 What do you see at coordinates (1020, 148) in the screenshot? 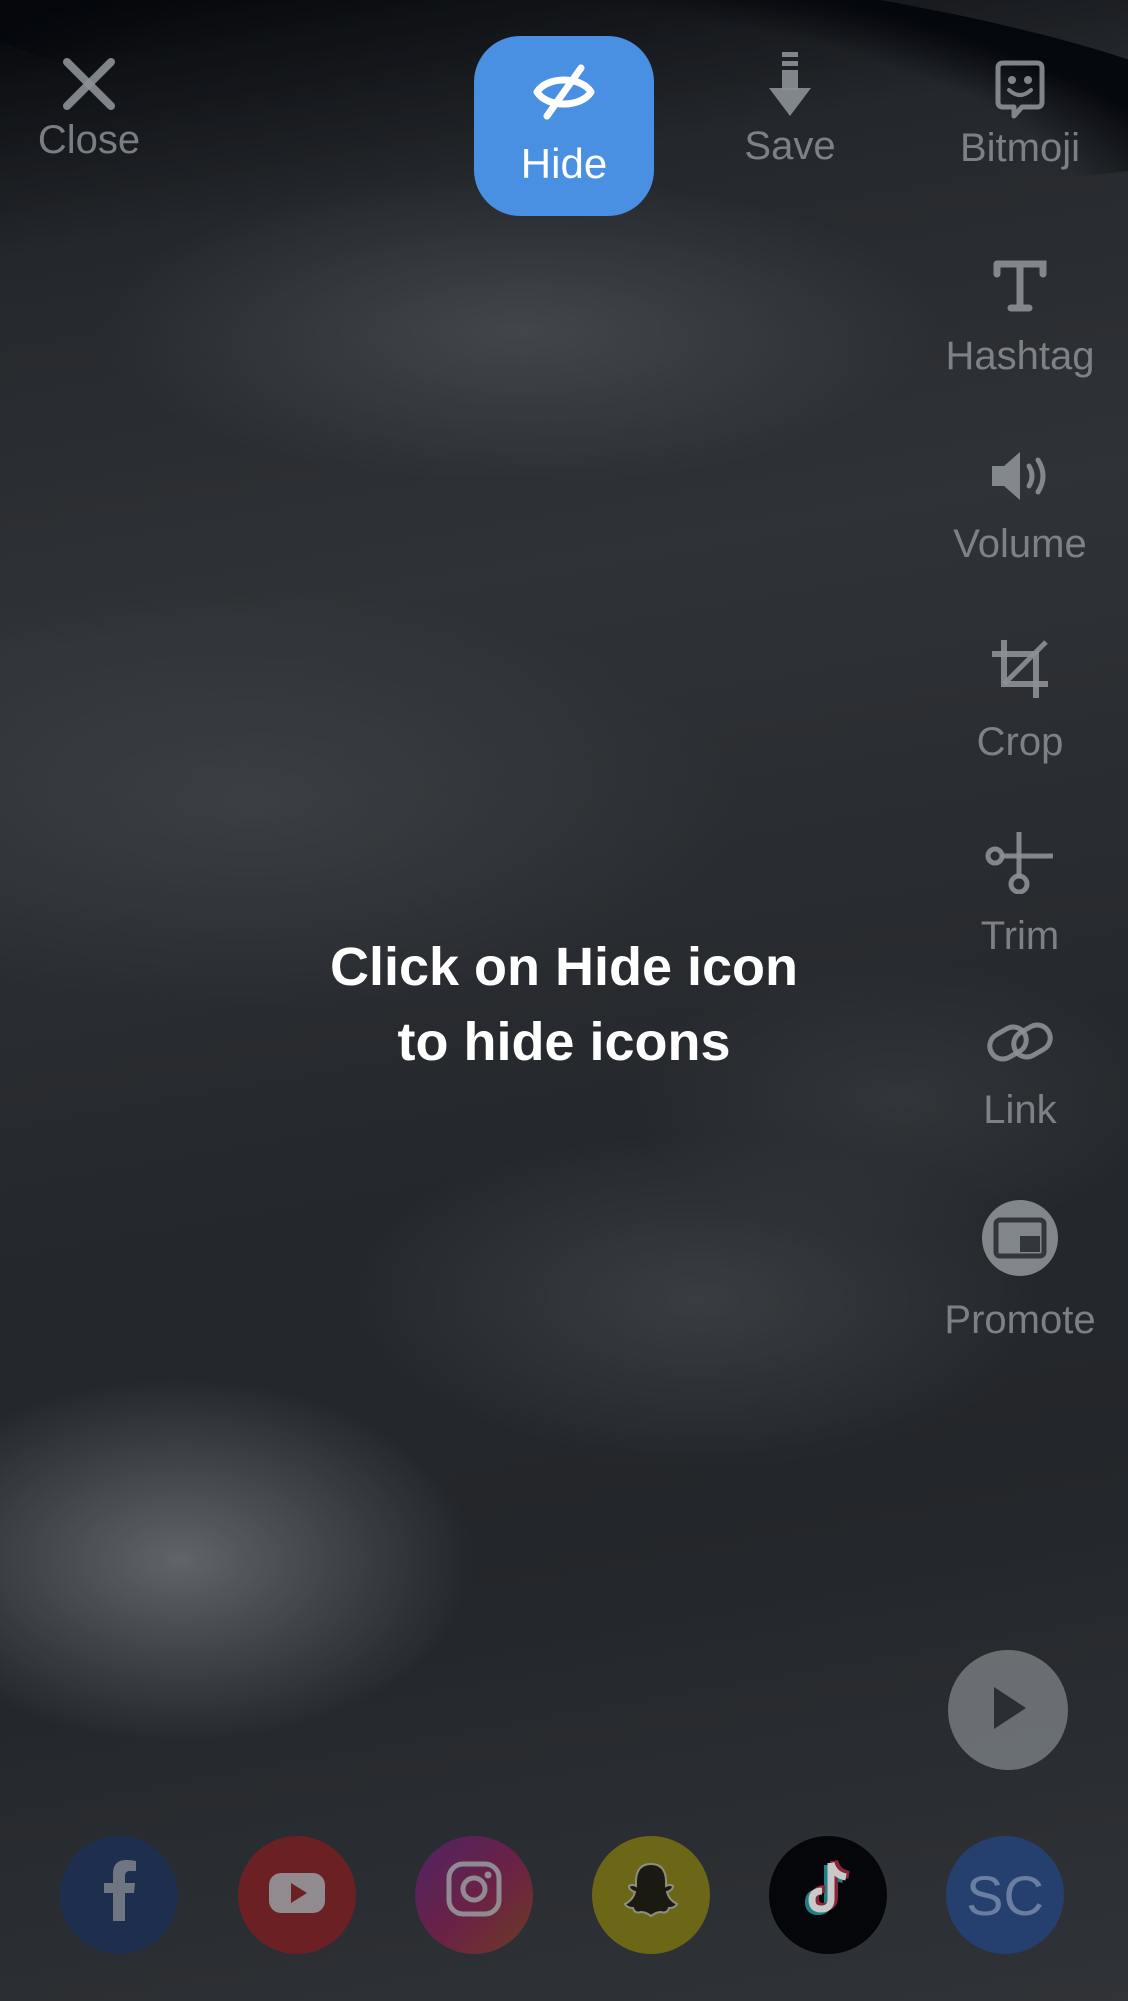
I see `bitmoji-label: Bitmoji` at bounding box center [1020, 148].